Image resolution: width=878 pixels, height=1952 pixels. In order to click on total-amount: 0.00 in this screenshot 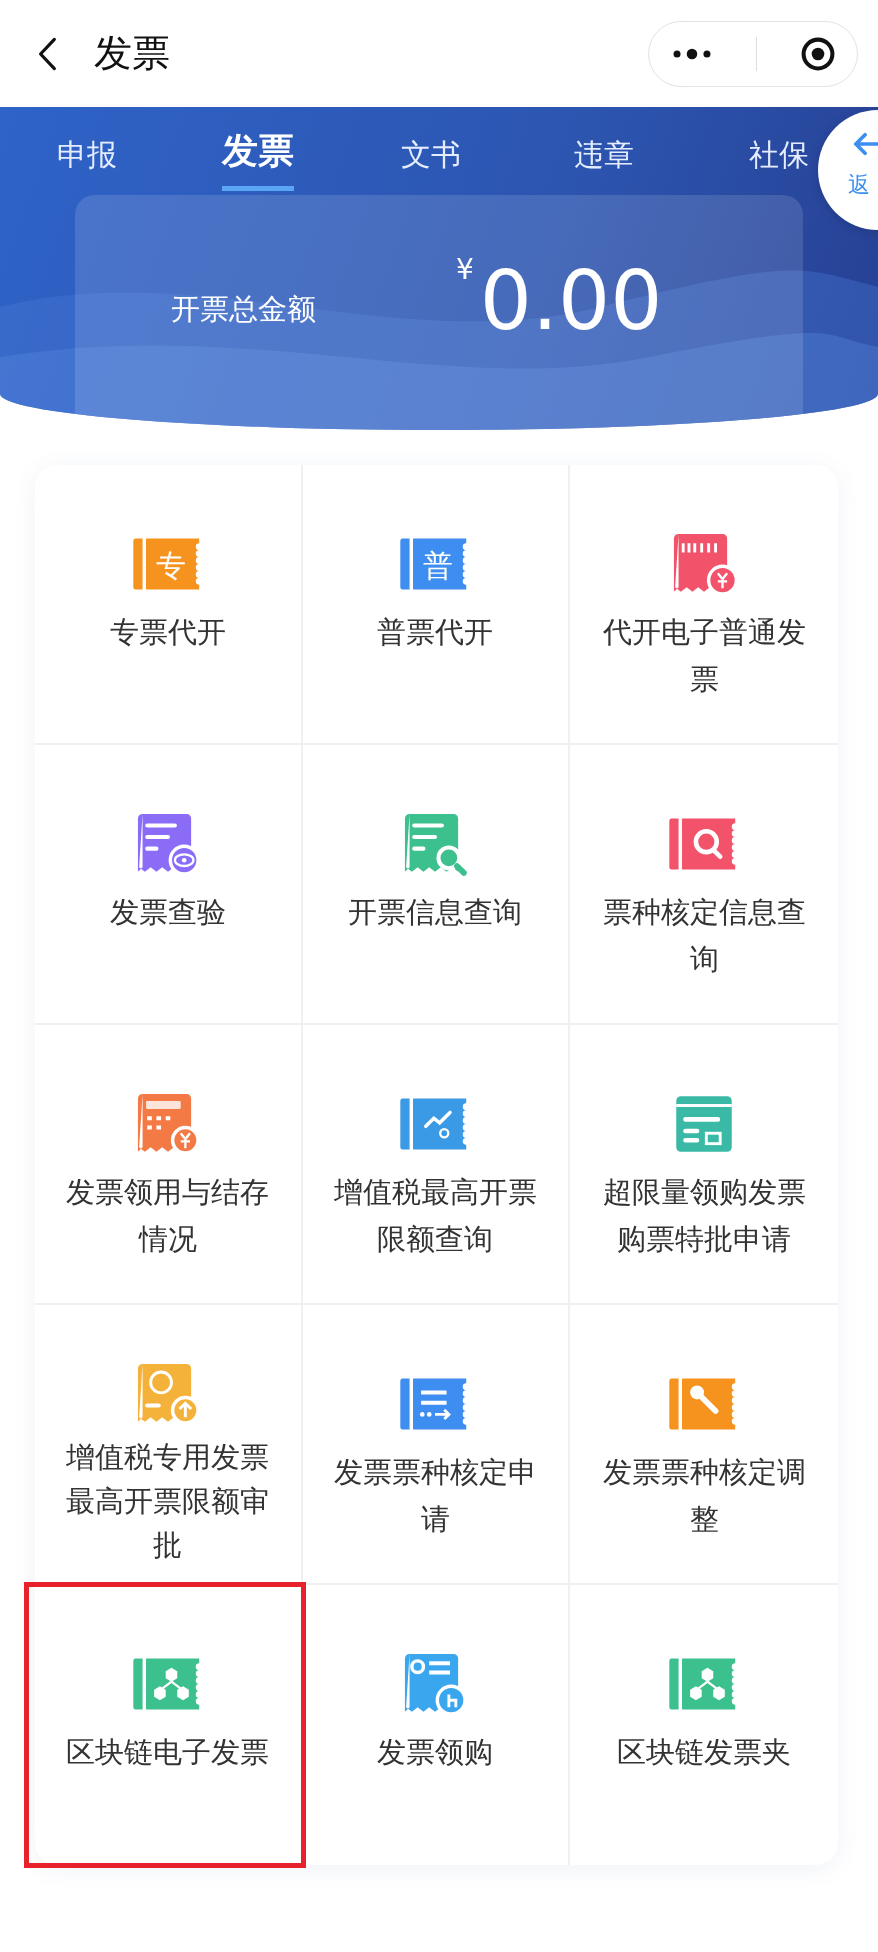, I will do `click(571, 300)`.